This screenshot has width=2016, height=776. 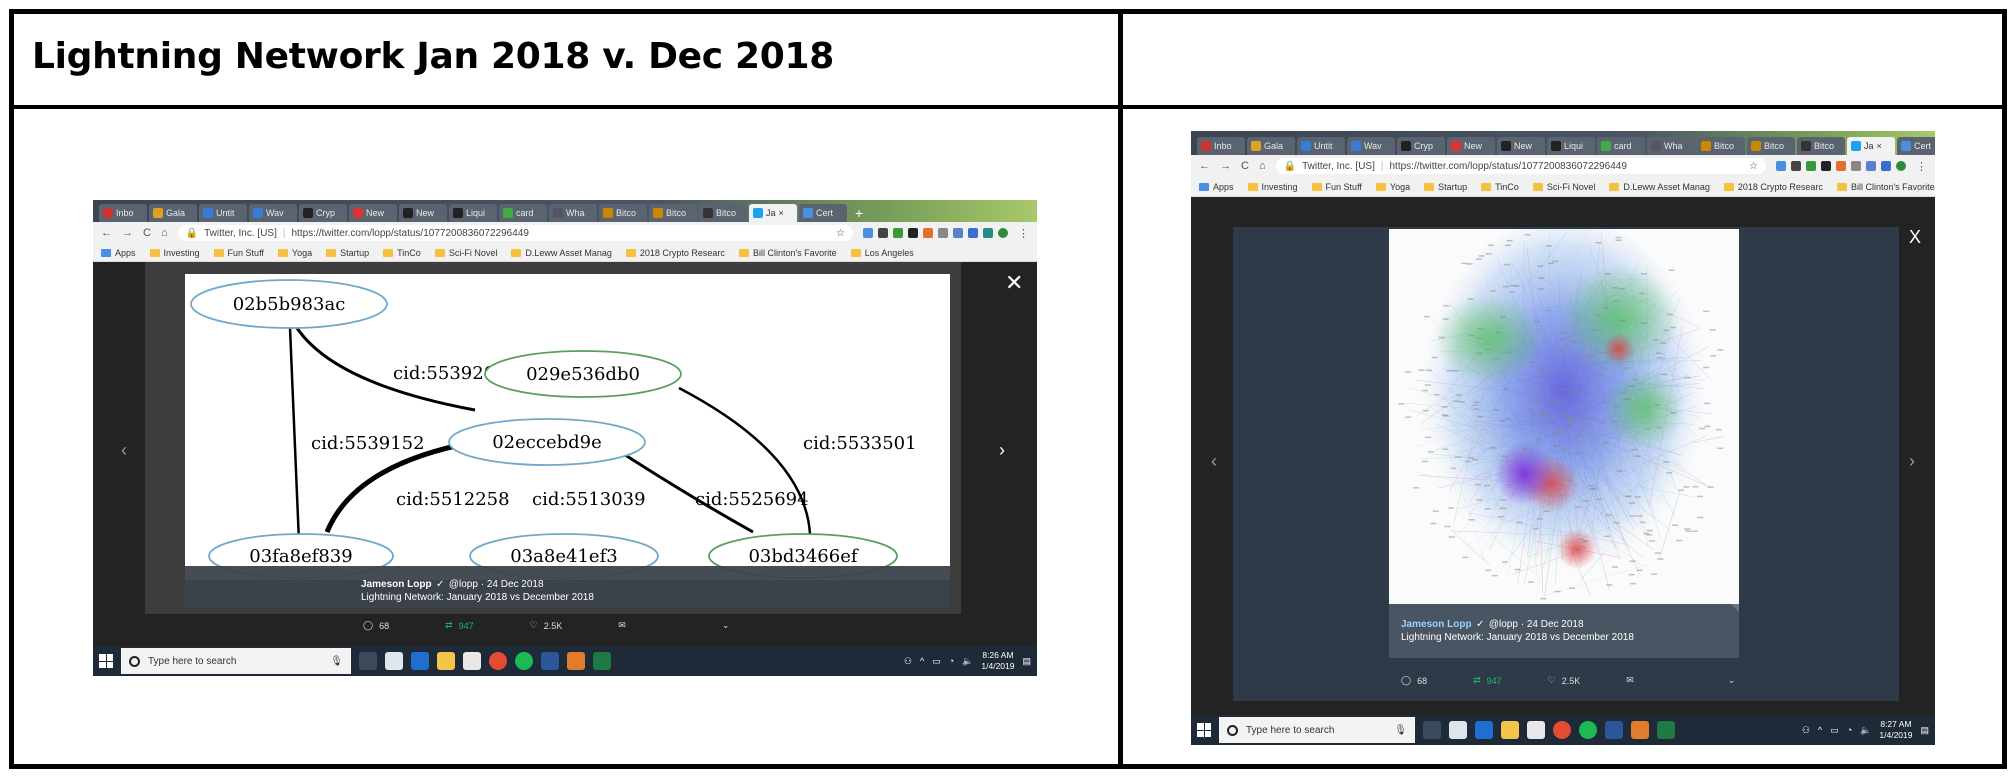 What do you see at coordinates (1571, 146) in the screenshot?
I see `browser-tab: Liqui` at bounding box center [1571, 146].